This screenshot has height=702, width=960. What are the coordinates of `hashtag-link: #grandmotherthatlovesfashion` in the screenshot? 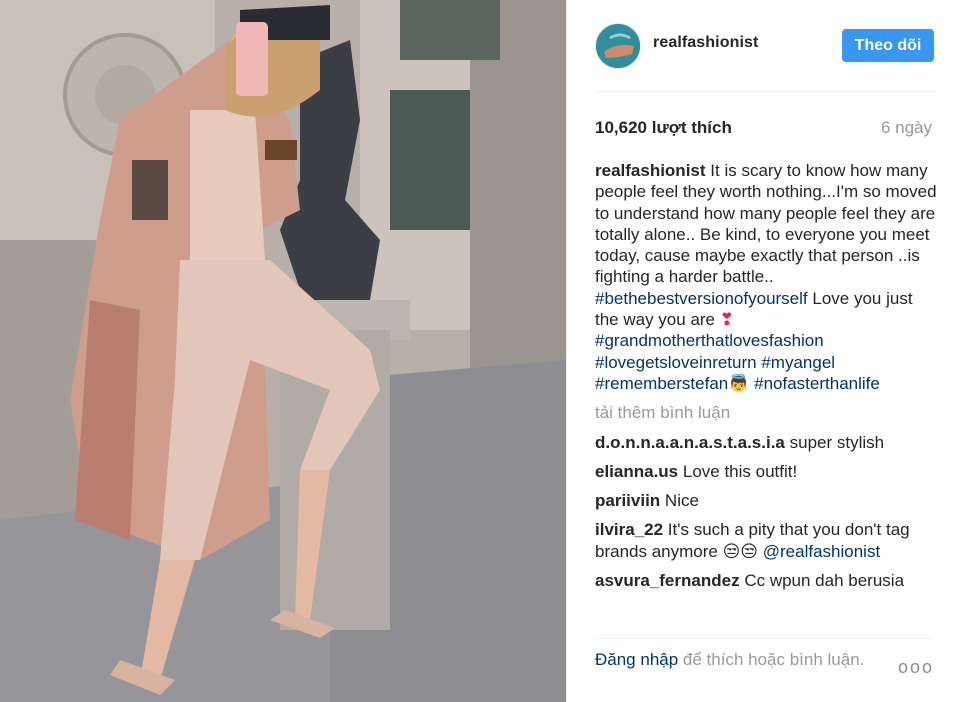 It's located at (709, 340).